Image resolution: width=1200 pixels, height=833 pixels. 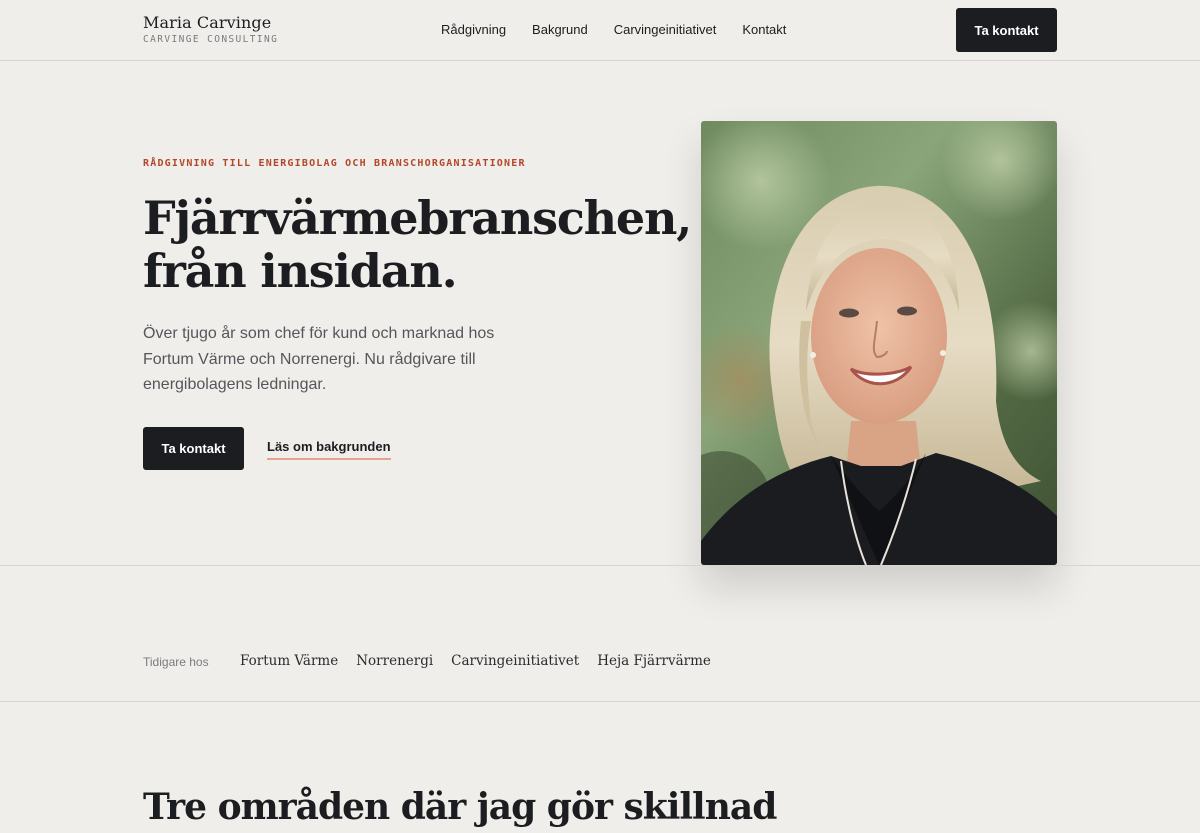 I want to click on brand-logo: Maria Carvinge CARVINGE CONSULTING, so click(x=210, y=29).